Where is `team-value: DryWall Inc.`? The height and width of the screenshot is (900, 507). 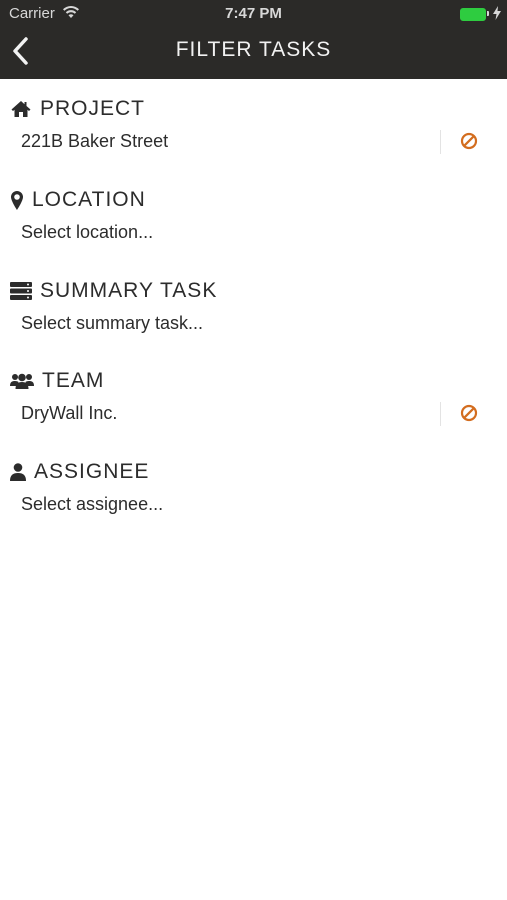
team-value: DryWall Inc. is located at coordinates (69, 413).